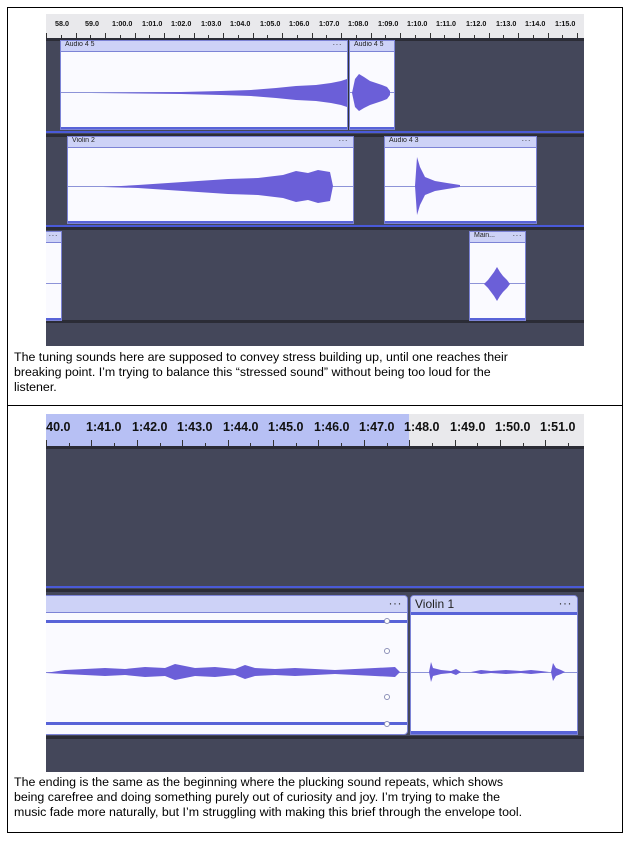 The width and height of the screenshot is (631, 841). I want to click on ruler-label: 1:15.0, so click(565, 23).